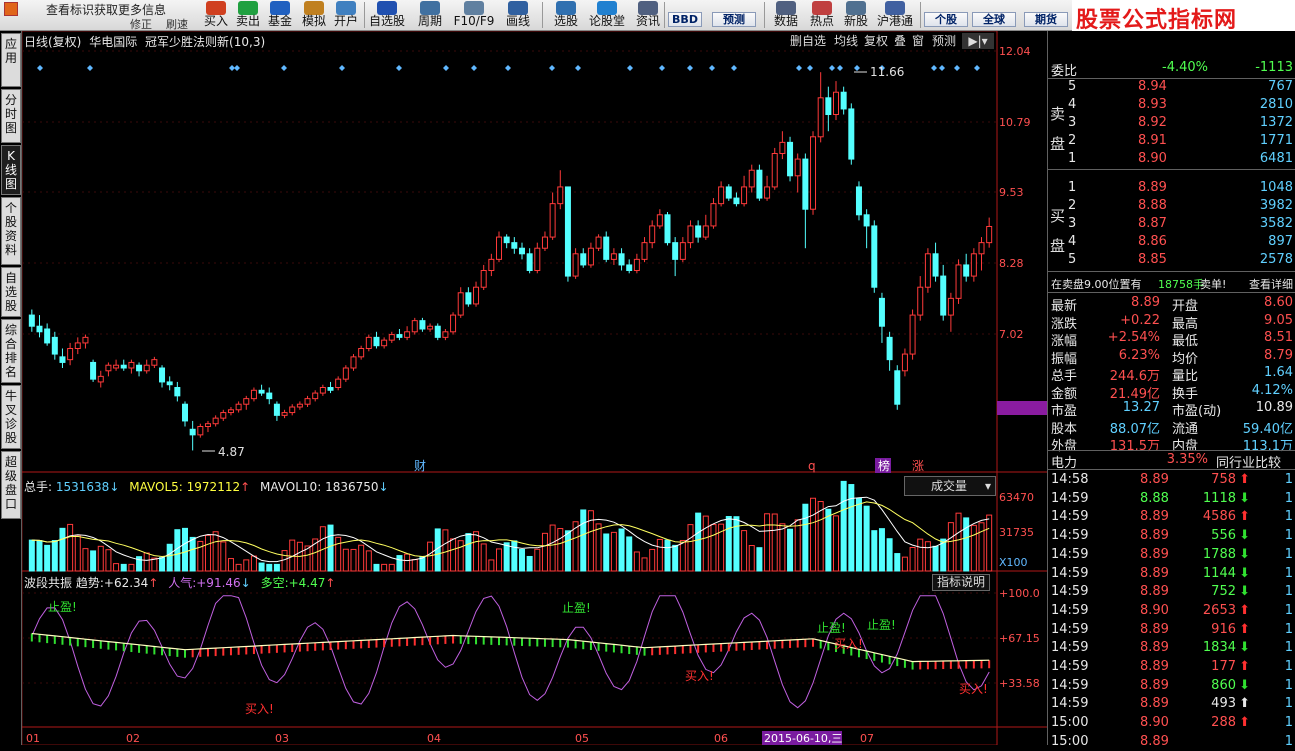 The width and height of the screenshot is (1295, 751). Describe the element at coordinates (918, 41) in the screenshot. I see `window-button: 窗` at that location.